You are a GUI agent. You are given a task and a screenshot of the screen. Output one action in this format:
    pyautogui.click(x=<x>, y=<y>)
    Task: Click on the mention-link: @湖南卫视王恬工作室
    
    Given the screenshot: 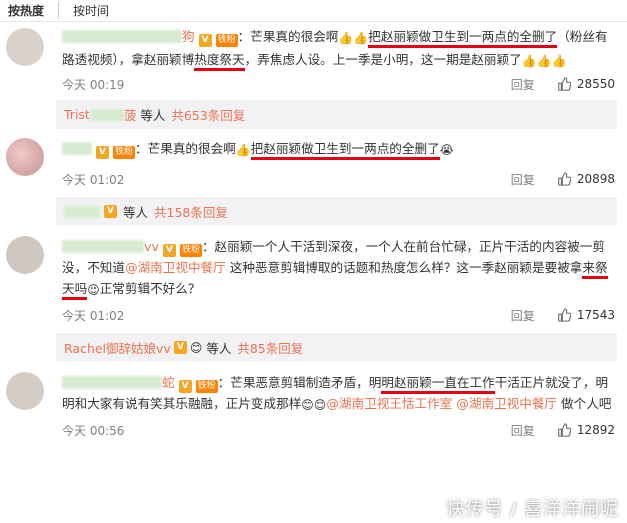 What is the action you would take?
    pyautogui.click(x=389, y=403)
    